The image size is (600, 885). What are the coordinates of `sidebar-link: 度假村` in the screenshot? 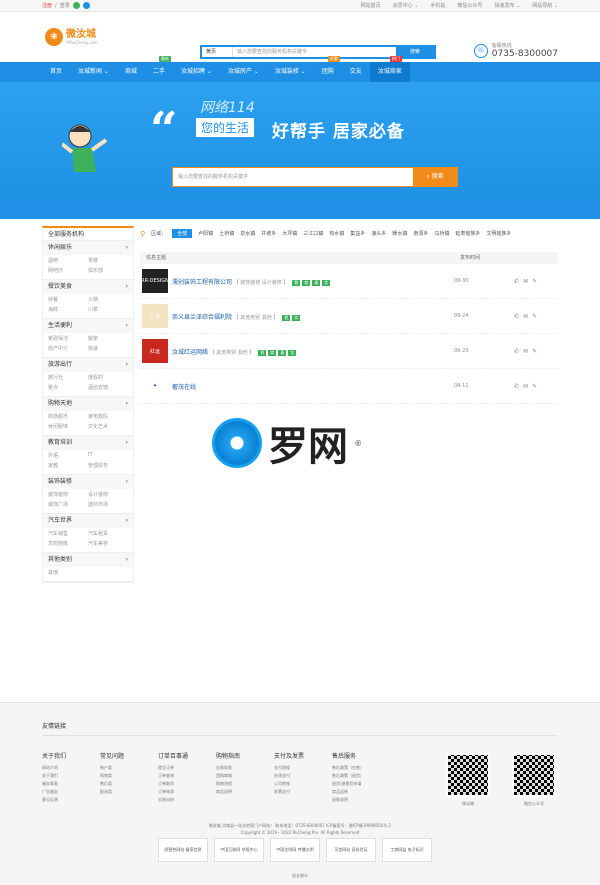 It's located at (108, 377).